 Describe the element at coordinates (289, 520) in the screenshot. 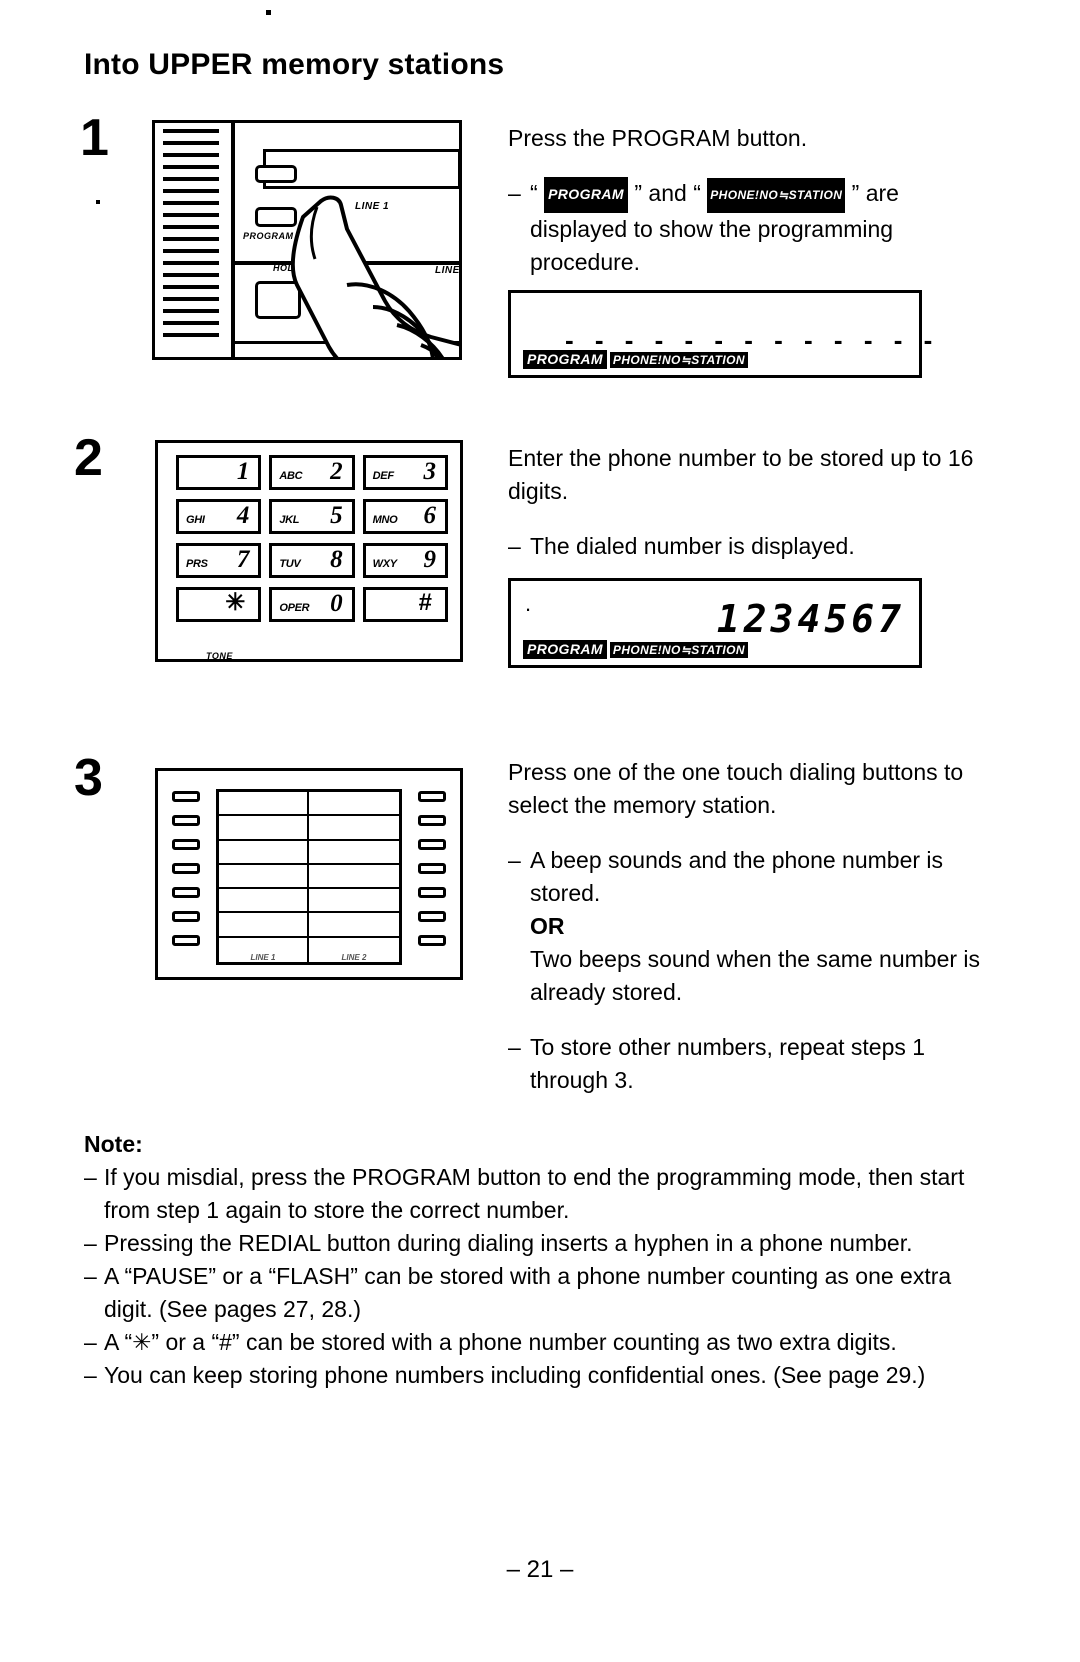

I see `key-5-alpha: JKL` at that location.